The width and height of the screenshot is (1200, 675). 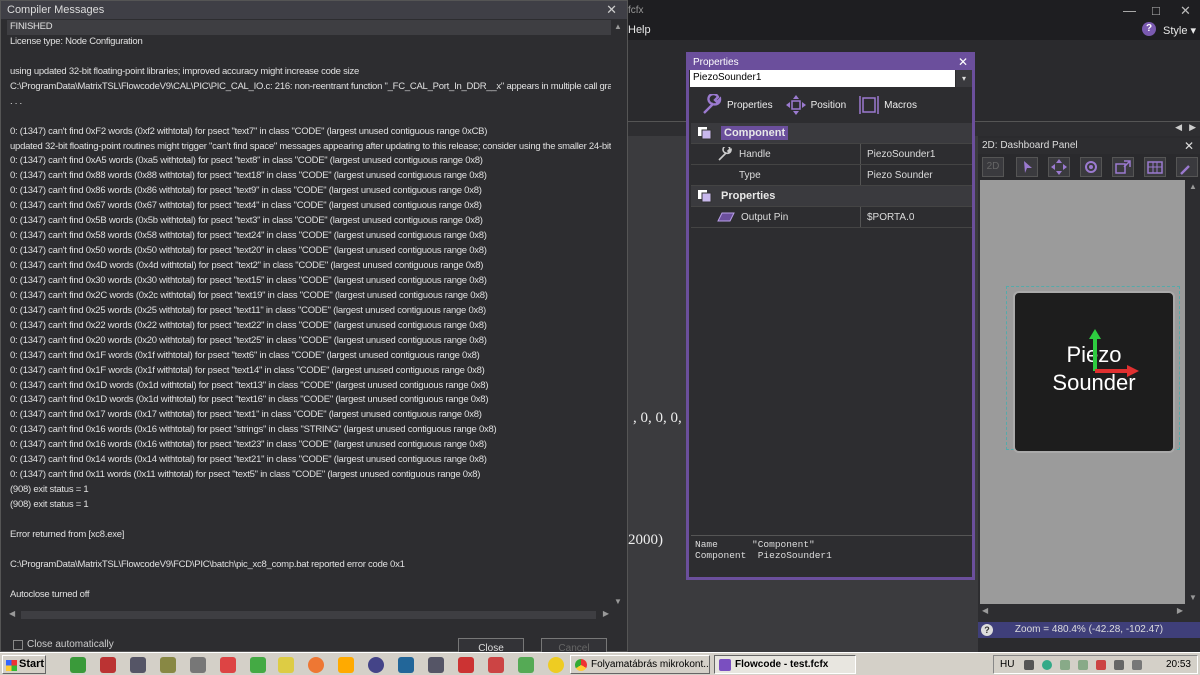 I want to click on macros-tab-button: Macros, so click(x=887, y=105).